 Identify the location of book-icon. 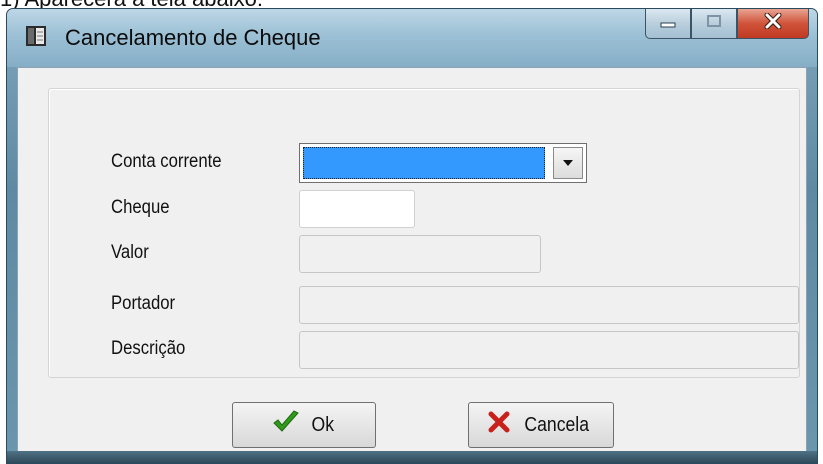
(36, 36).